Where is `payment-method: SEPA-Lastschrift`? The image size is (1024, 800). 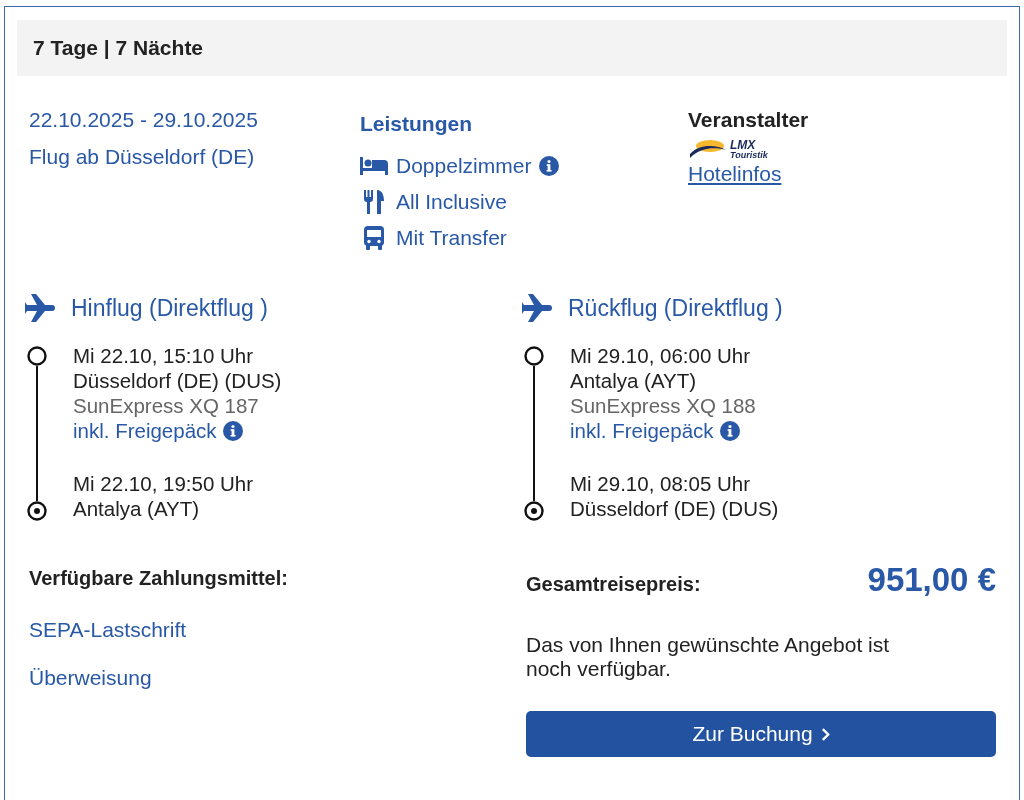 payment-method: SEPA-Lastschrift is located at coordinates (108, 630).